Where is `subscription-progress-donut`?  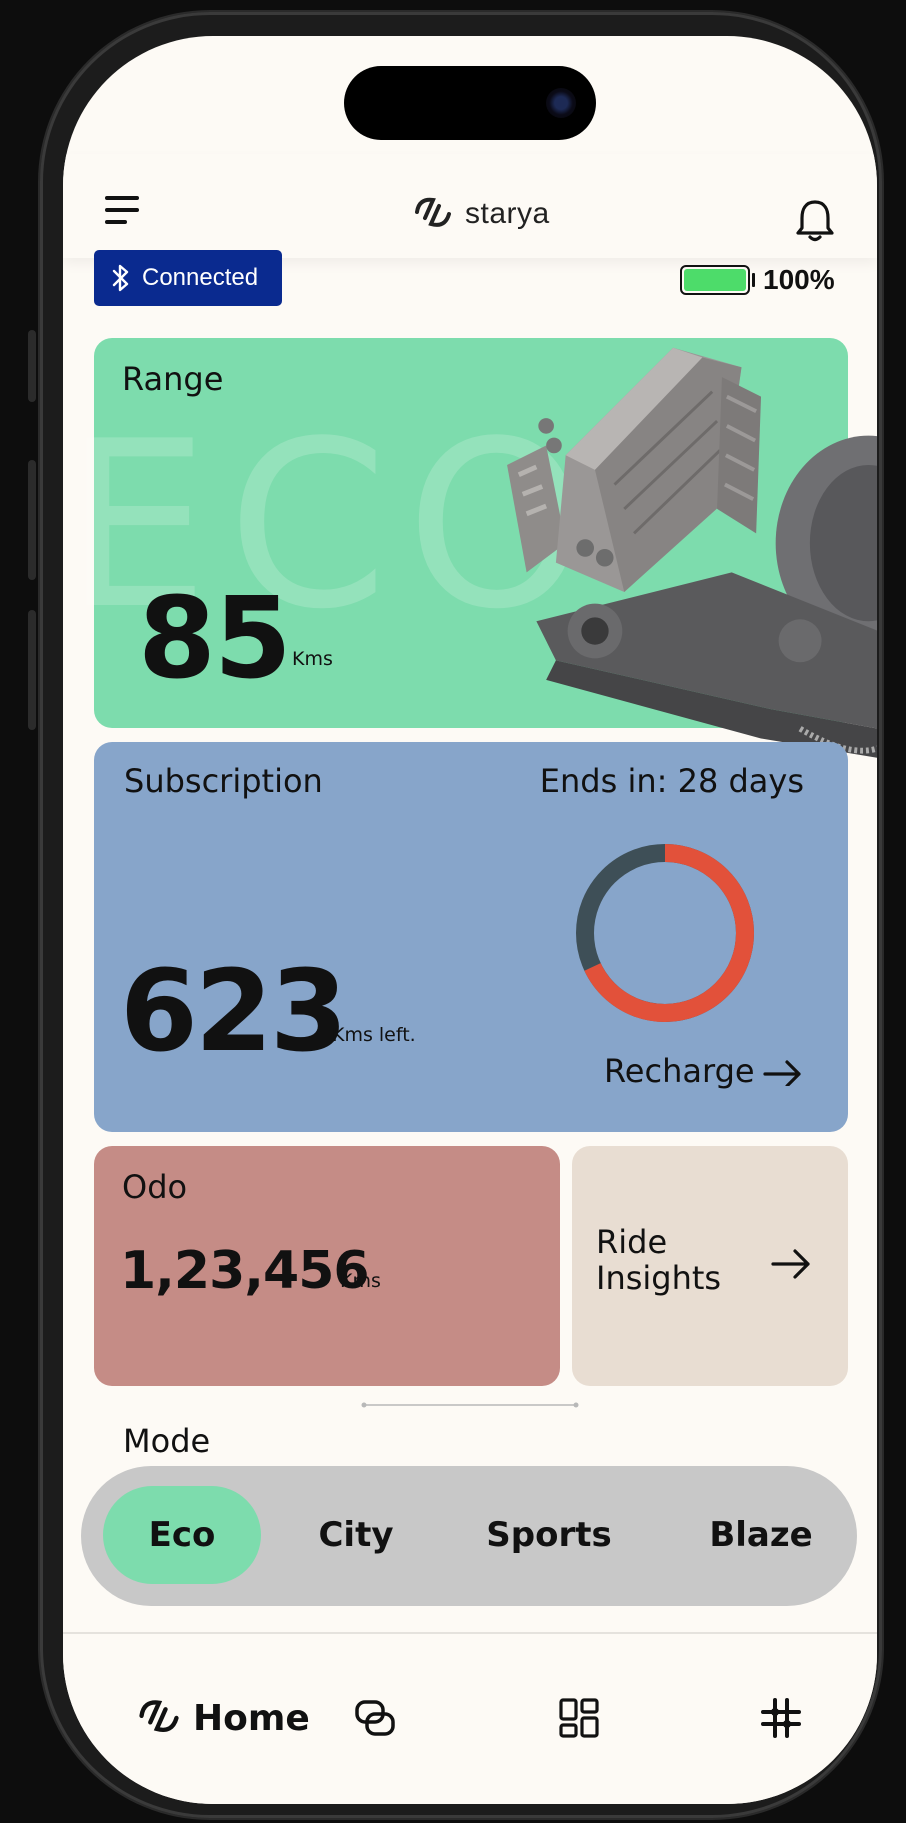
subscription-progress-donut is located at coordinates (665, 933).